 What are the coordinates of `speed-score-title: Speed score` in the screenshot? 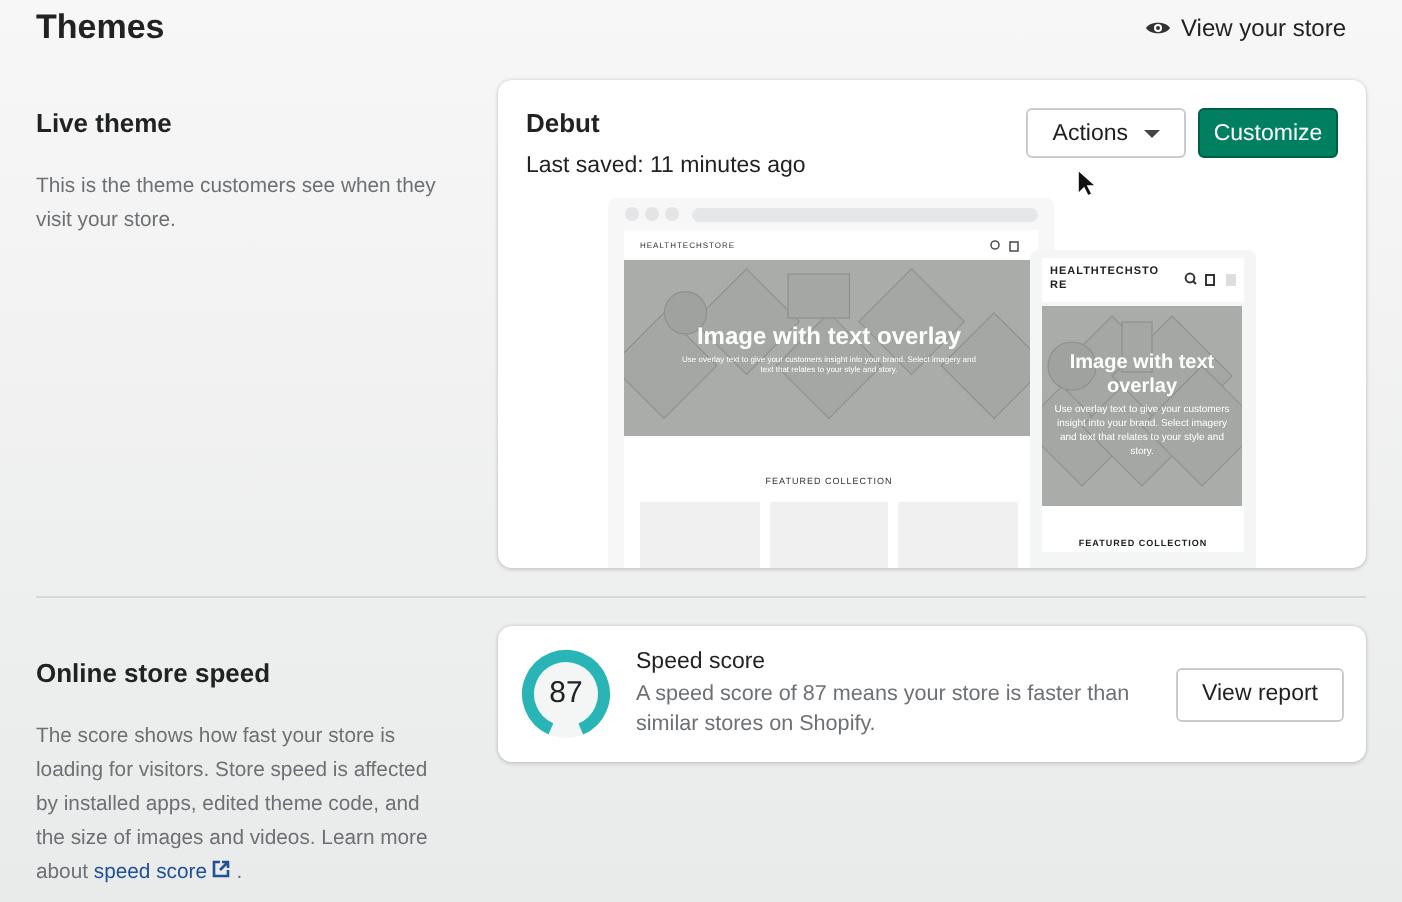 It's located at (702, 661).